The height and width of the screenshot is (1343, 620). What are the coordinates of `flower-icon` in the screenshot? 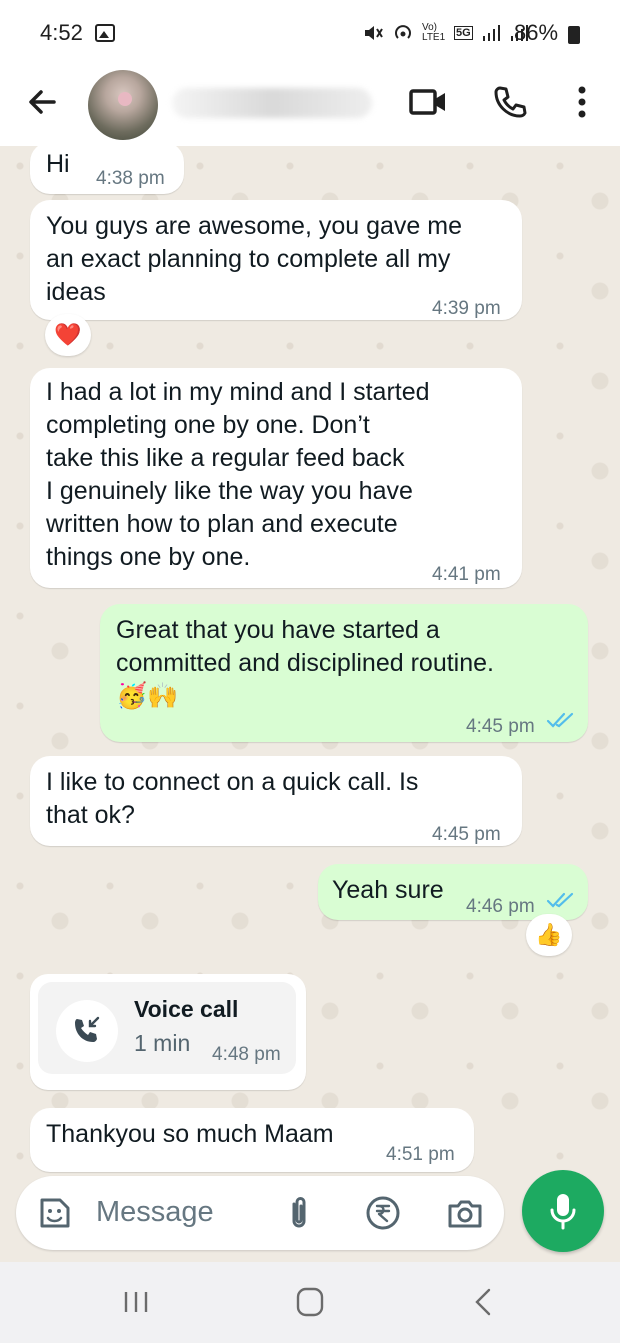 It's located at (125, 99).